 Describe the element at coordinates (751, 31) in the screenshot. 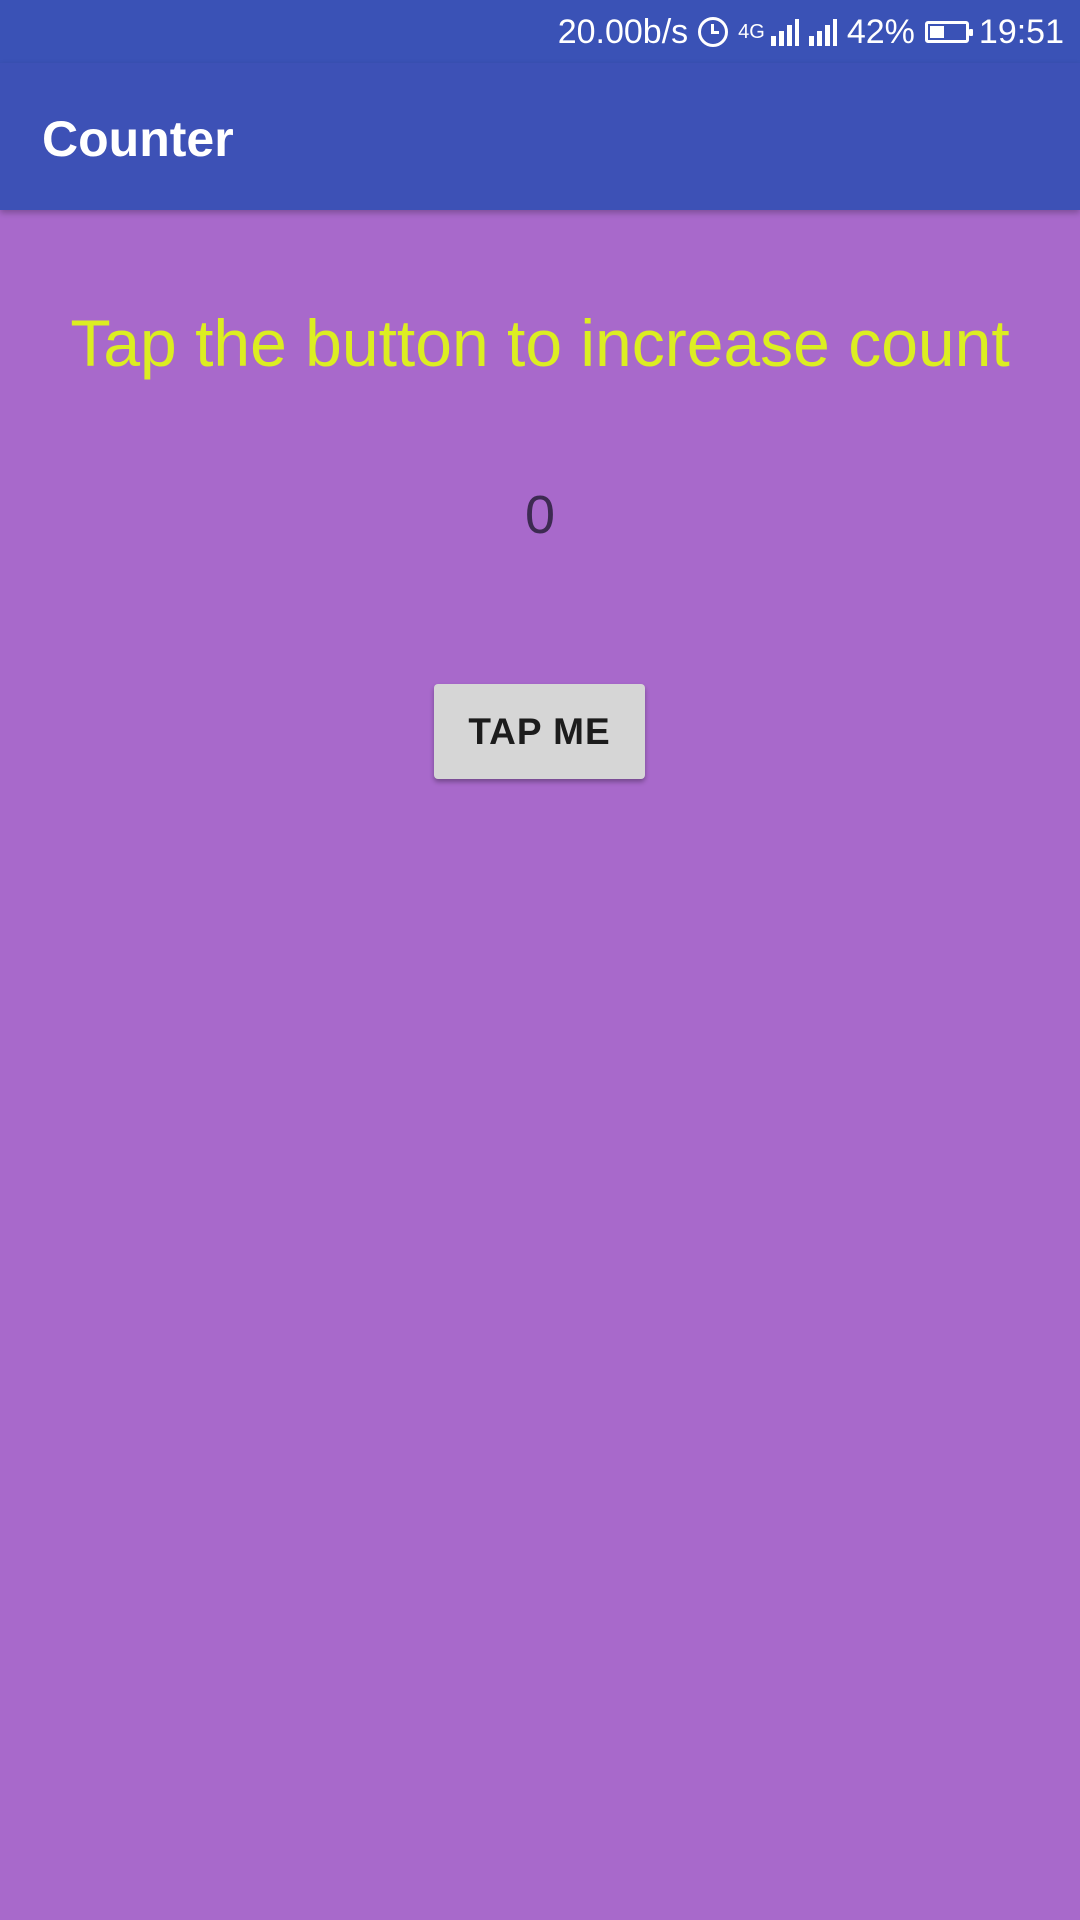

I see `network-type: 4G` at that location.